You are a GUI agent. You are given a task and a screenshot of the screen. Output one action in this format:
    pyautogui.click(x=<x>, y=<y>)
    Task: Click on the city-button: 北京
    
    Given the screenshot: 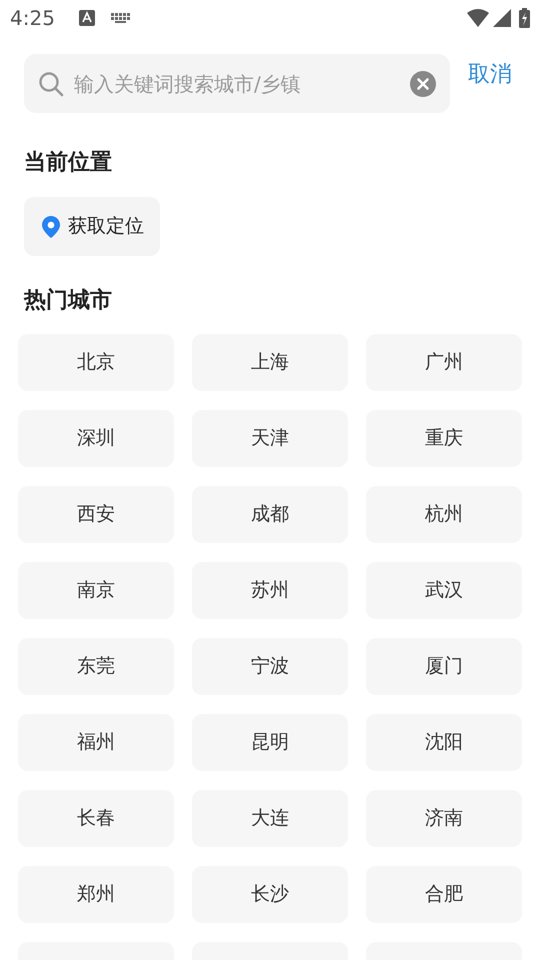 What is the action you would take?
    pyautogui.click(x=96, y=362)
    